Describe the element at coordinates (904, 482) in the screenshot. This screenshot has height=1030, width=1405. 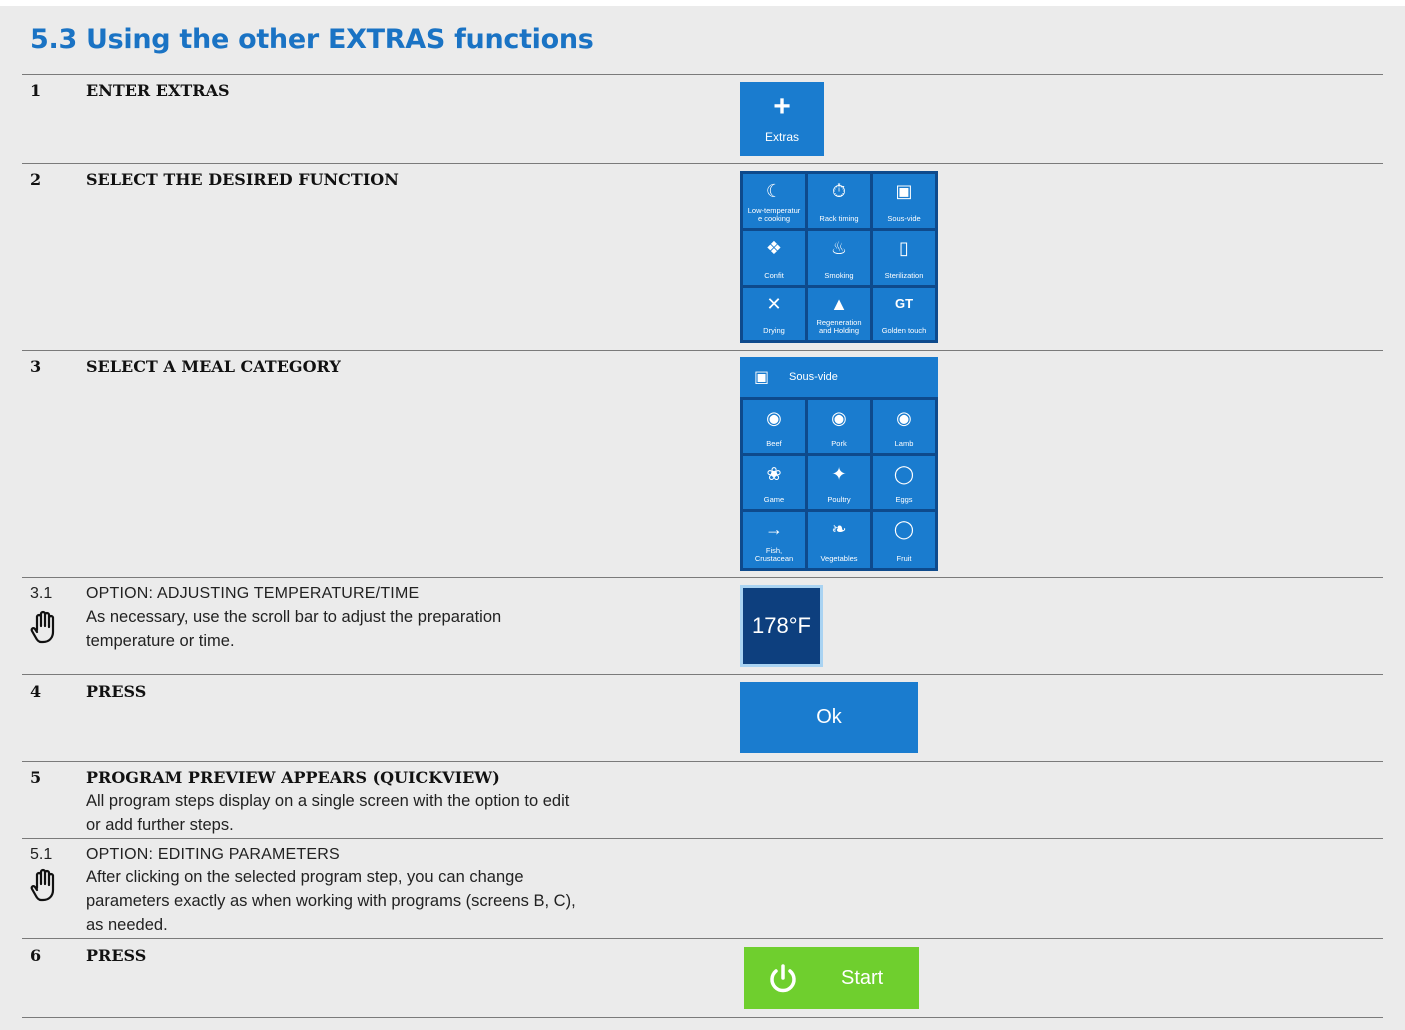
I see `category-tile-eggs: ◯ Eggs` at that location.